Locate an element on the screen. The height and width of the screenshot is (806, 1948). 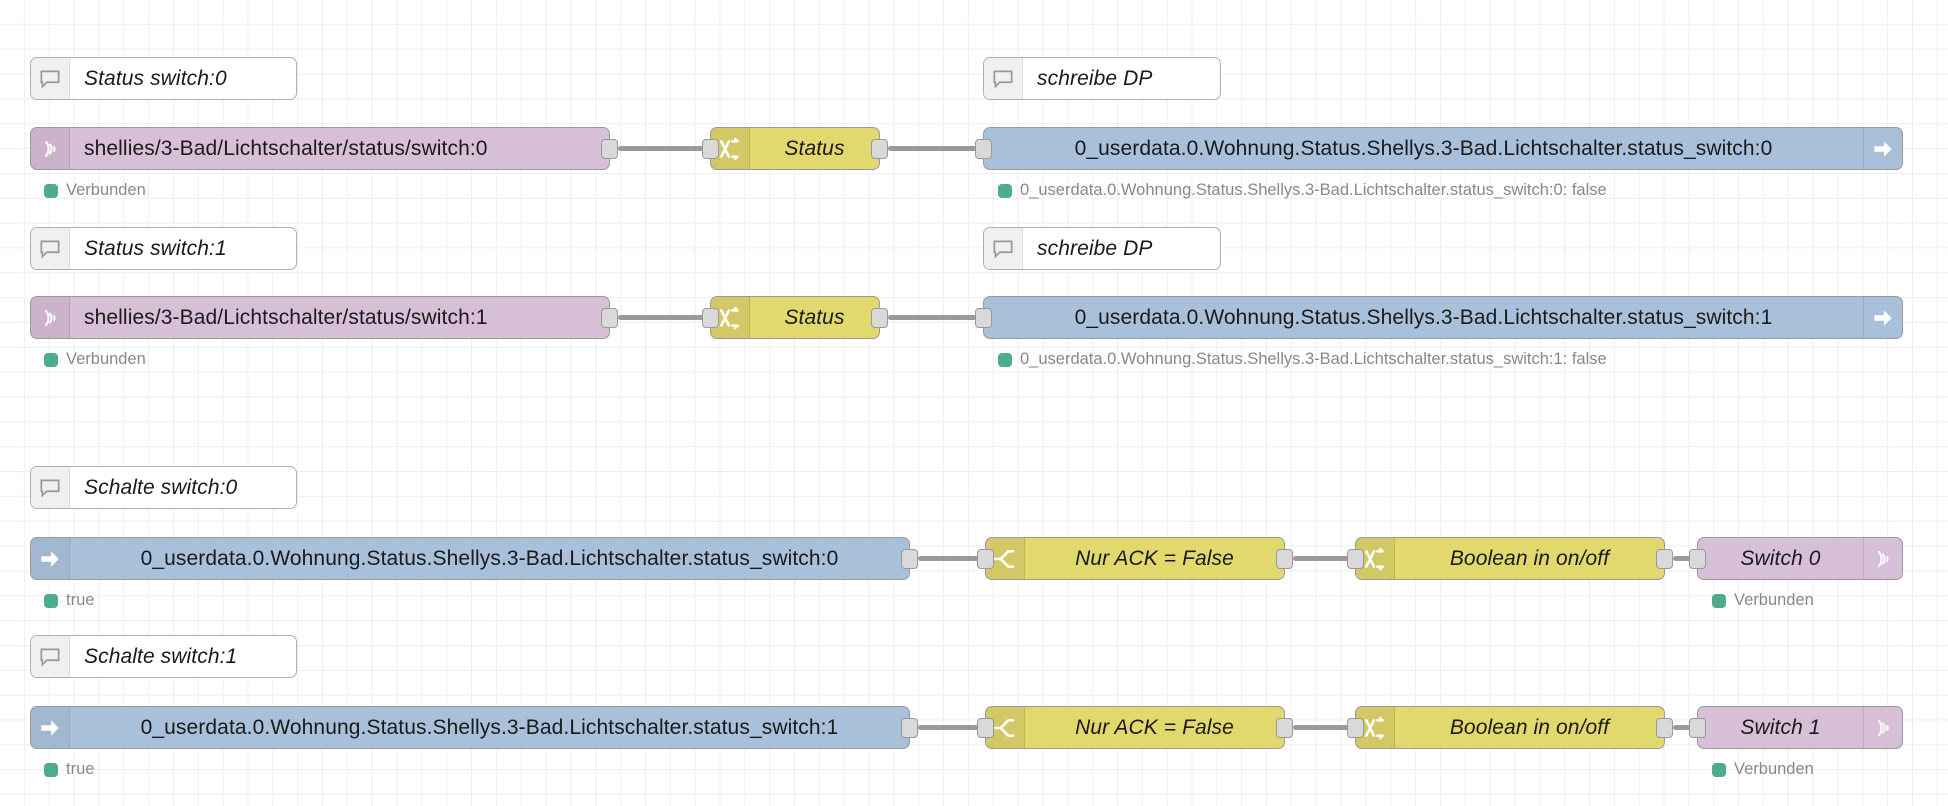
function-node-status-0: Status is located at coordinates (795, 148).